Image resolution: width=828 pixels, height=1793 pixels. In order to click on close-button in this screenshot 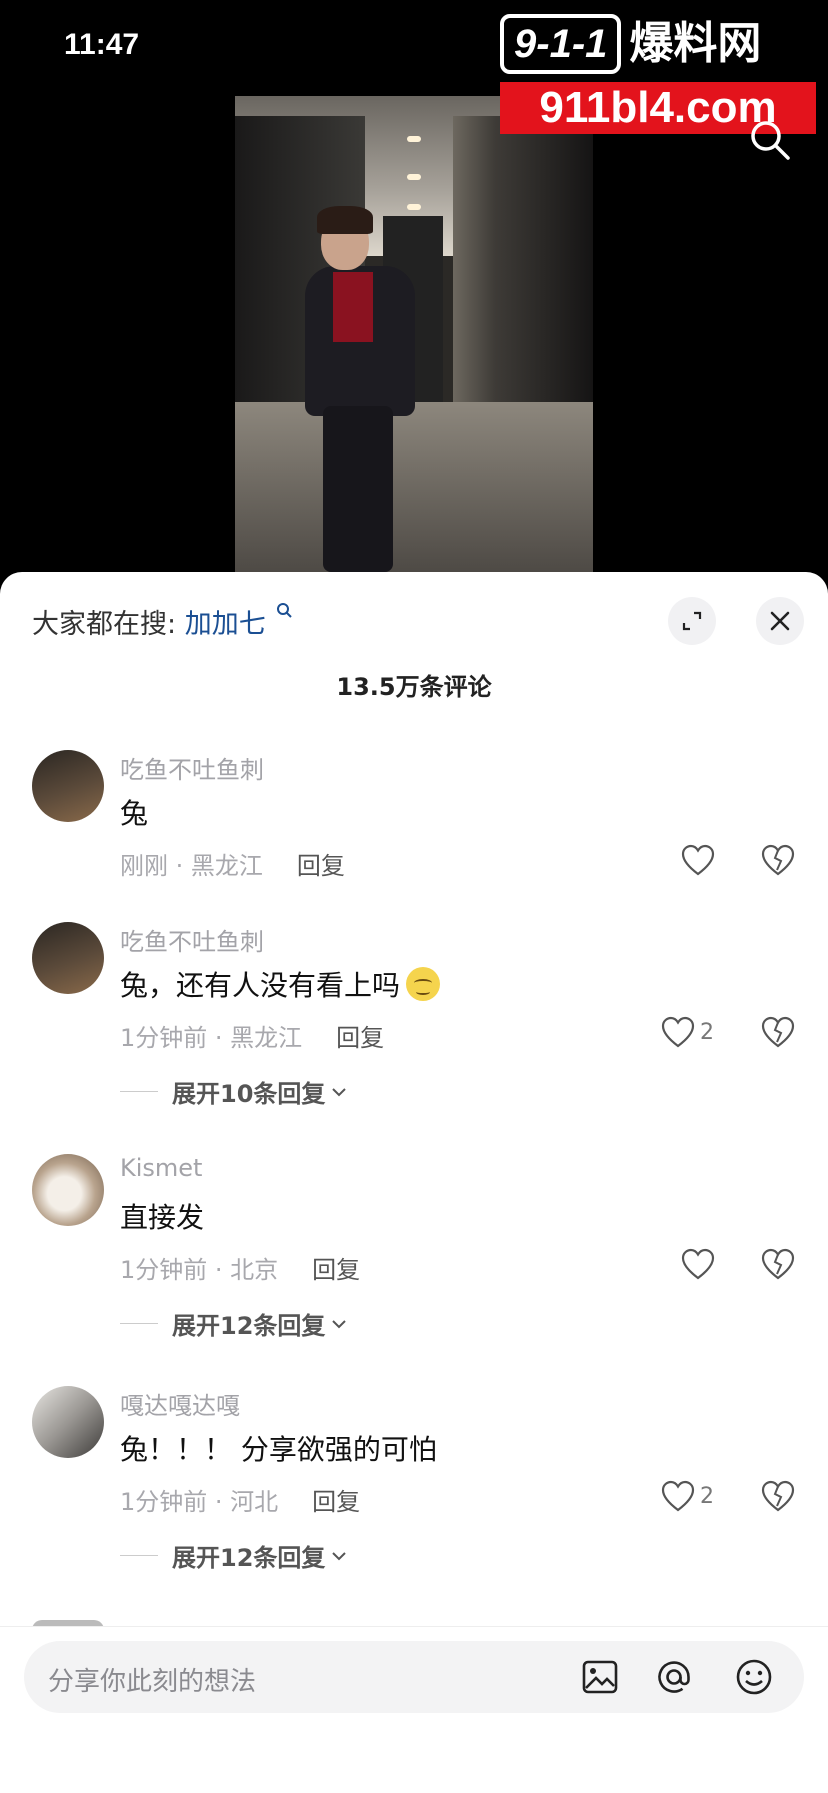, I will do `click(780, 621)`.